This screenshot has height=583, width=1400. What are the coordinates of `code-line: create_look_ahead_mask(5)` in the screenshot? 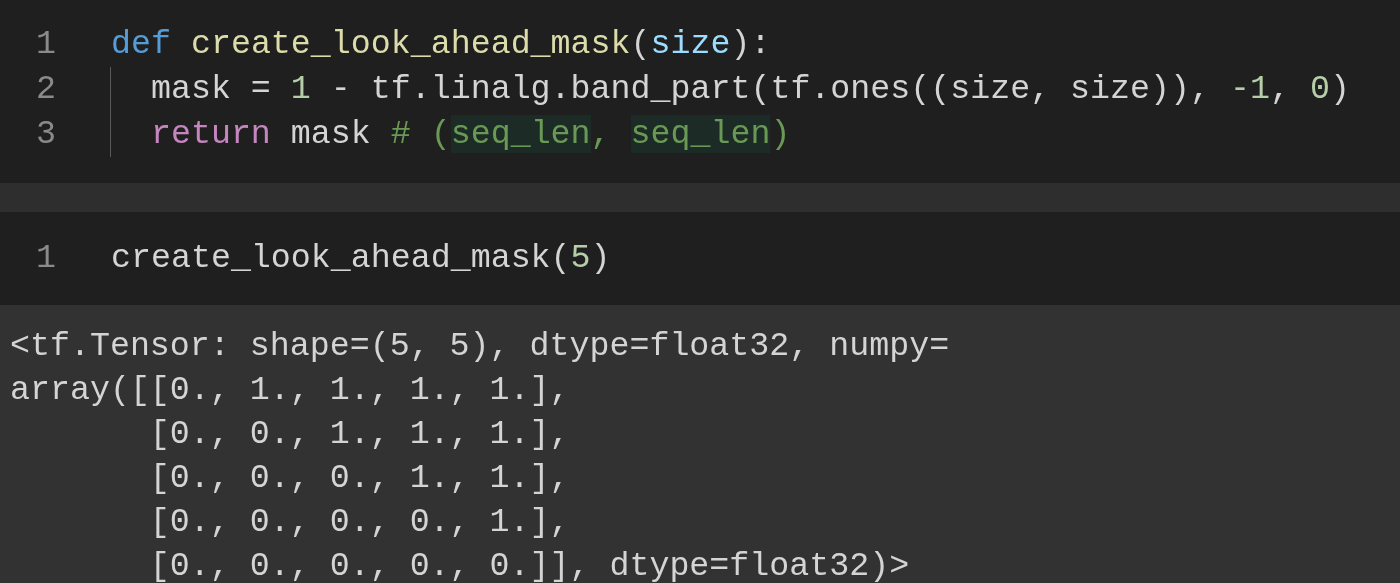 It's located at (360, 258).